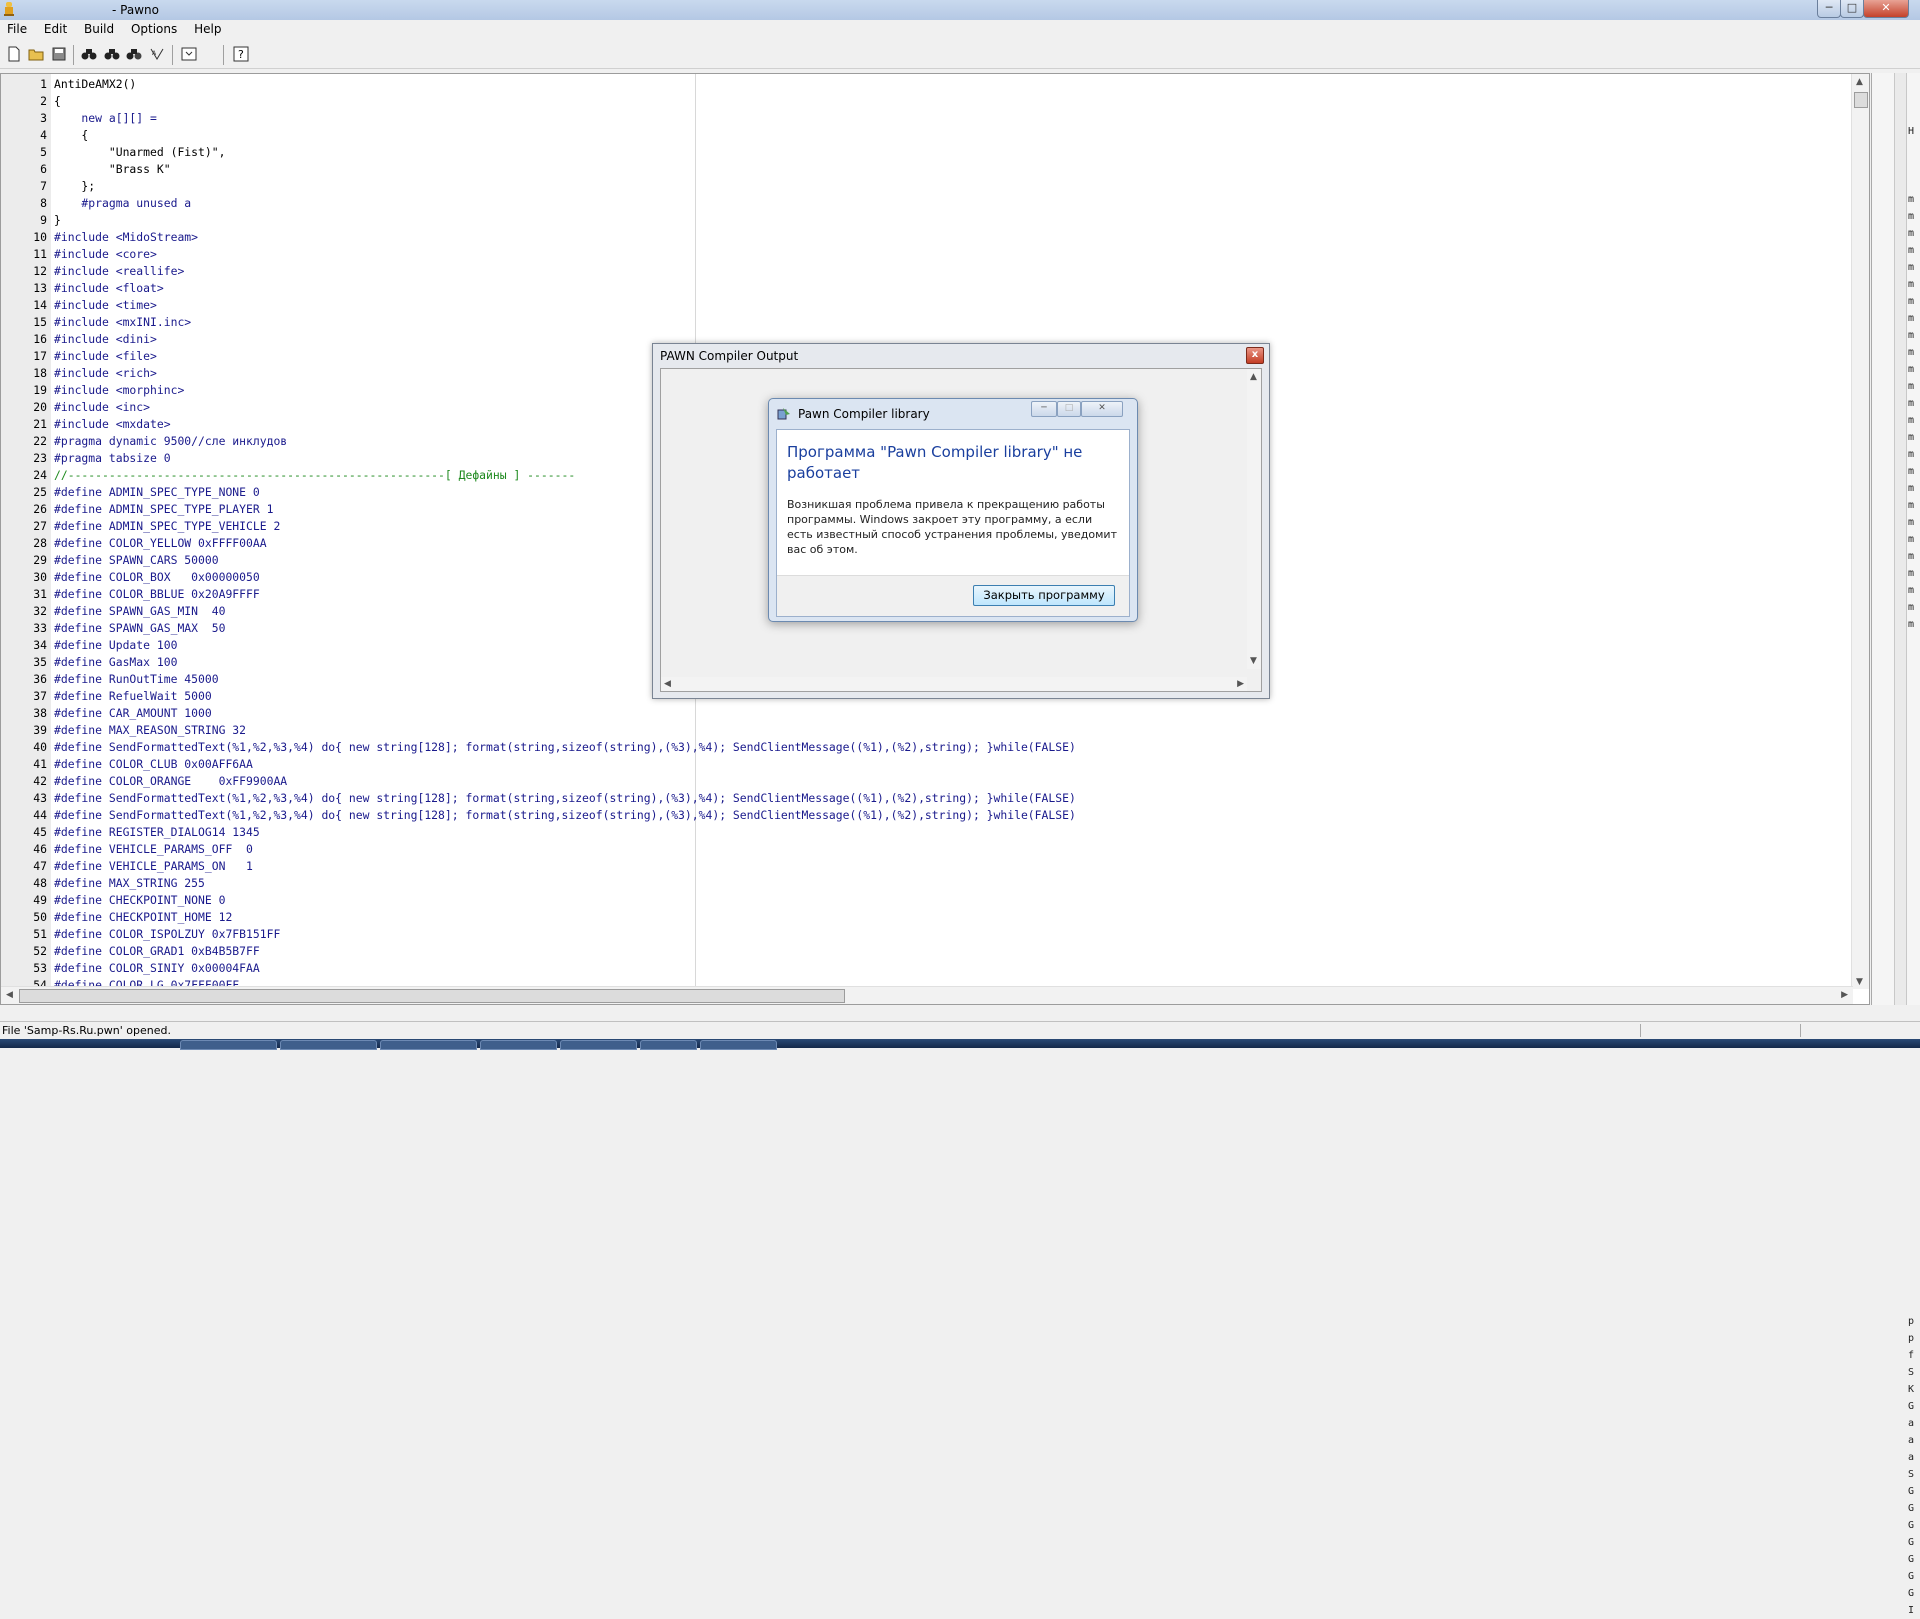  I want to click on code-line: 12 #include <reallife>, so click(935, 271).